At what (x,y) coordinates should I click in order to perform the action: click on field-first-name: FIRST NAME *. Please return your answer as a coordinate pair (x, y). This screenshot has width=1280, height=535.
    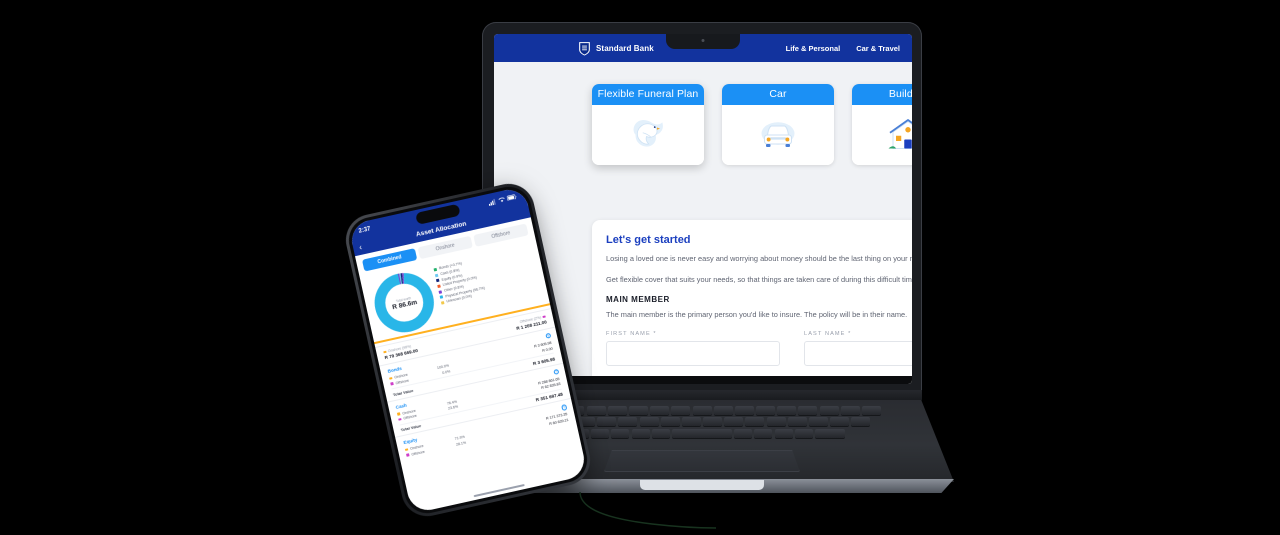
    Looking at the image, I should click on (693, 348).